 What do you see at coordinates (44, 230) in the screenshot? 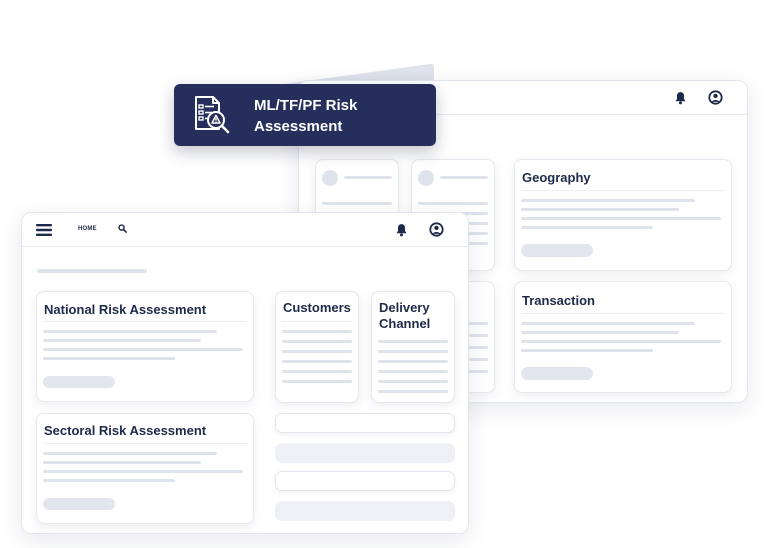
I see `menu-icon` at bounding box center [44, 230].